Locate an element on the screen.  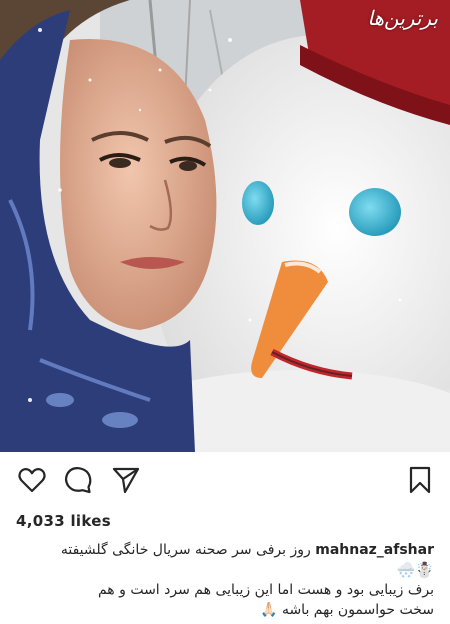
comment-icon is located at coordinates (78, 480).